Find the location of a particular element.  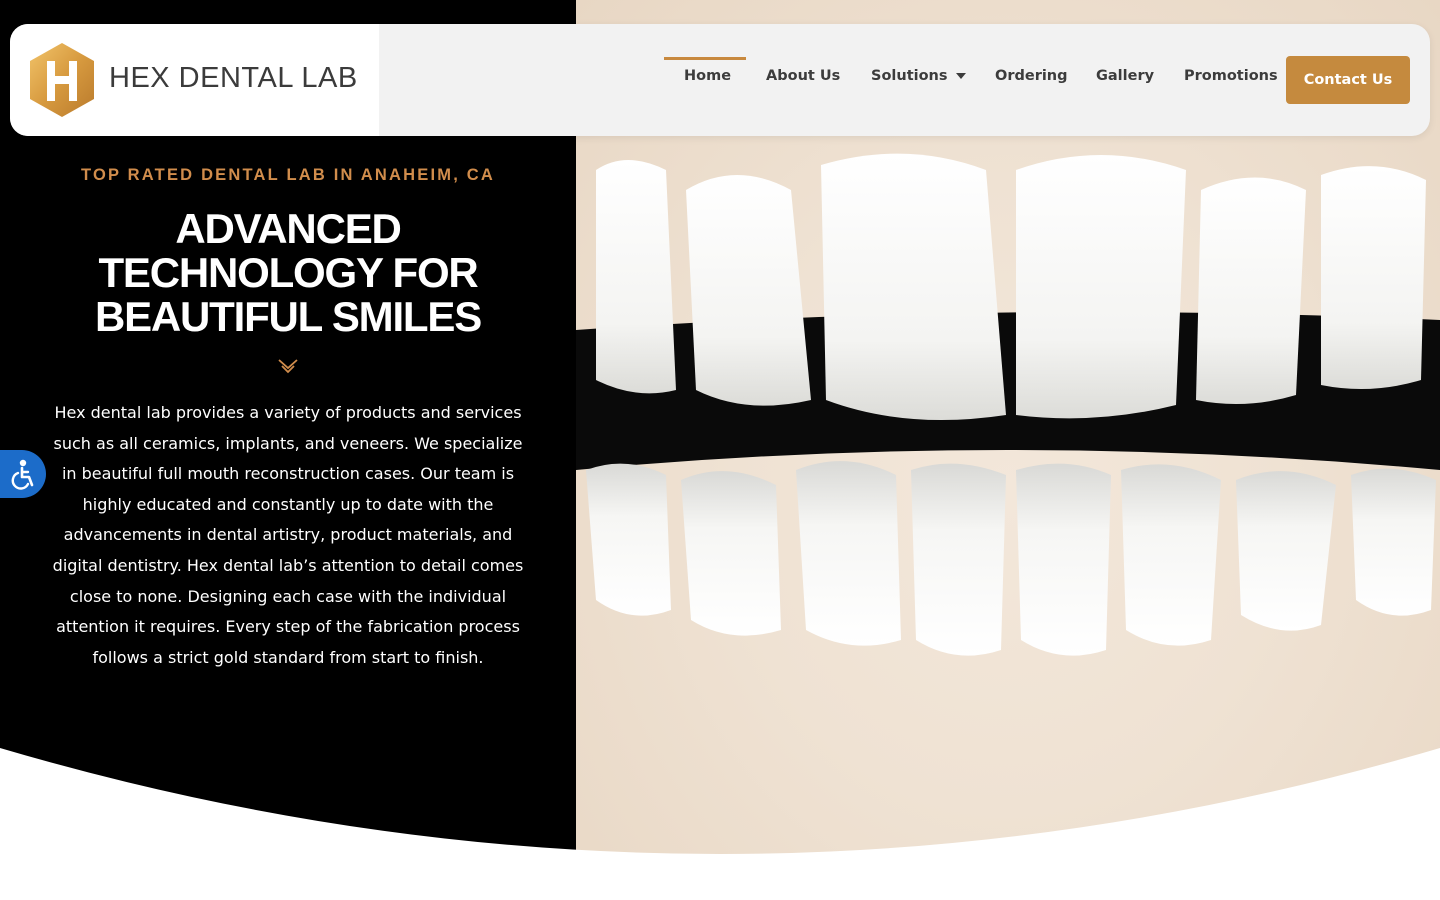

nav-solutions: Solutions is located at coordinates (918, 76).